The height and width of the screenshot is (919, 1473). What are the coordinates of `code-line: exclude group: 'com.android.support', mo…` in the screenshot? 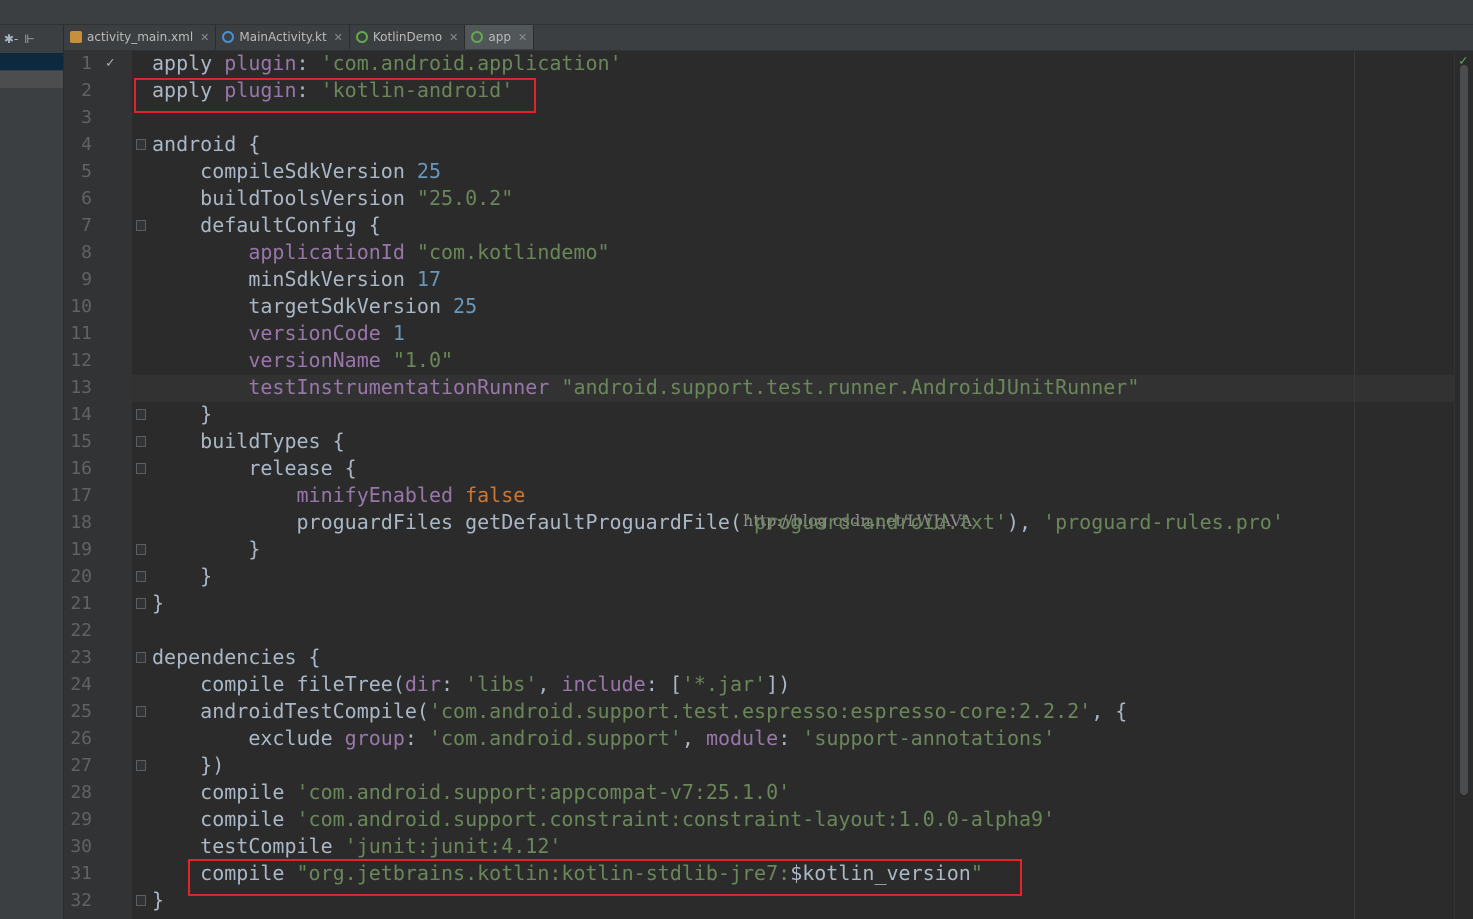 It's located at (604, 738).